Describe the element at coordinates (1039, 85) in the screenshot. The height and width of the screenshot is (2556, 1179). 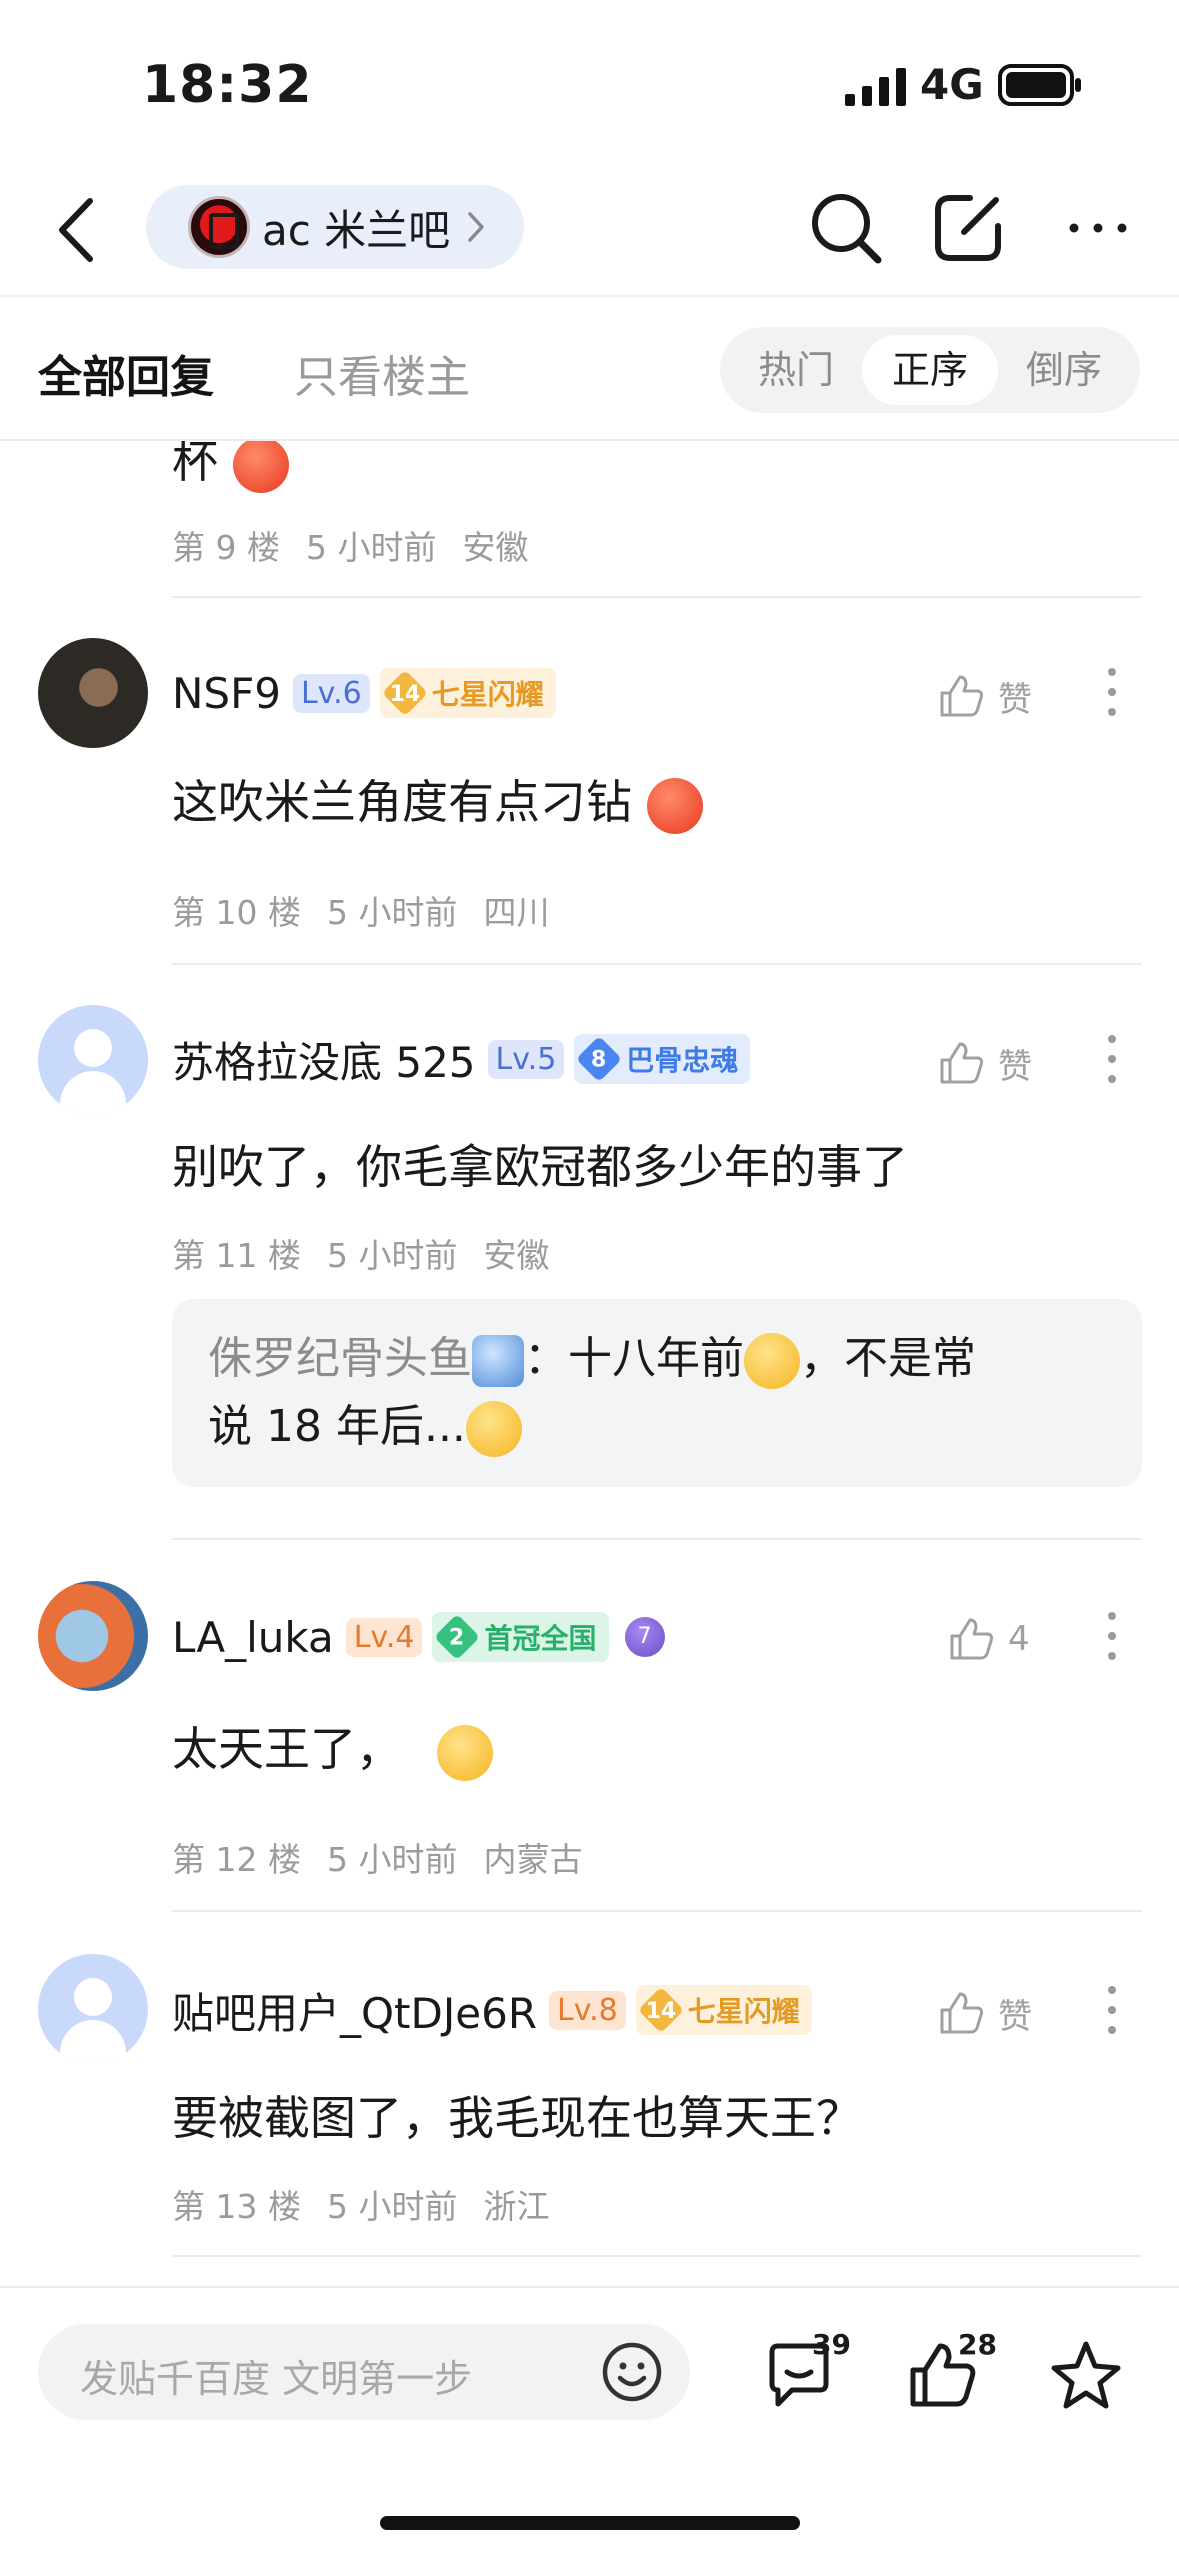
I see `battery-icon` at that location.